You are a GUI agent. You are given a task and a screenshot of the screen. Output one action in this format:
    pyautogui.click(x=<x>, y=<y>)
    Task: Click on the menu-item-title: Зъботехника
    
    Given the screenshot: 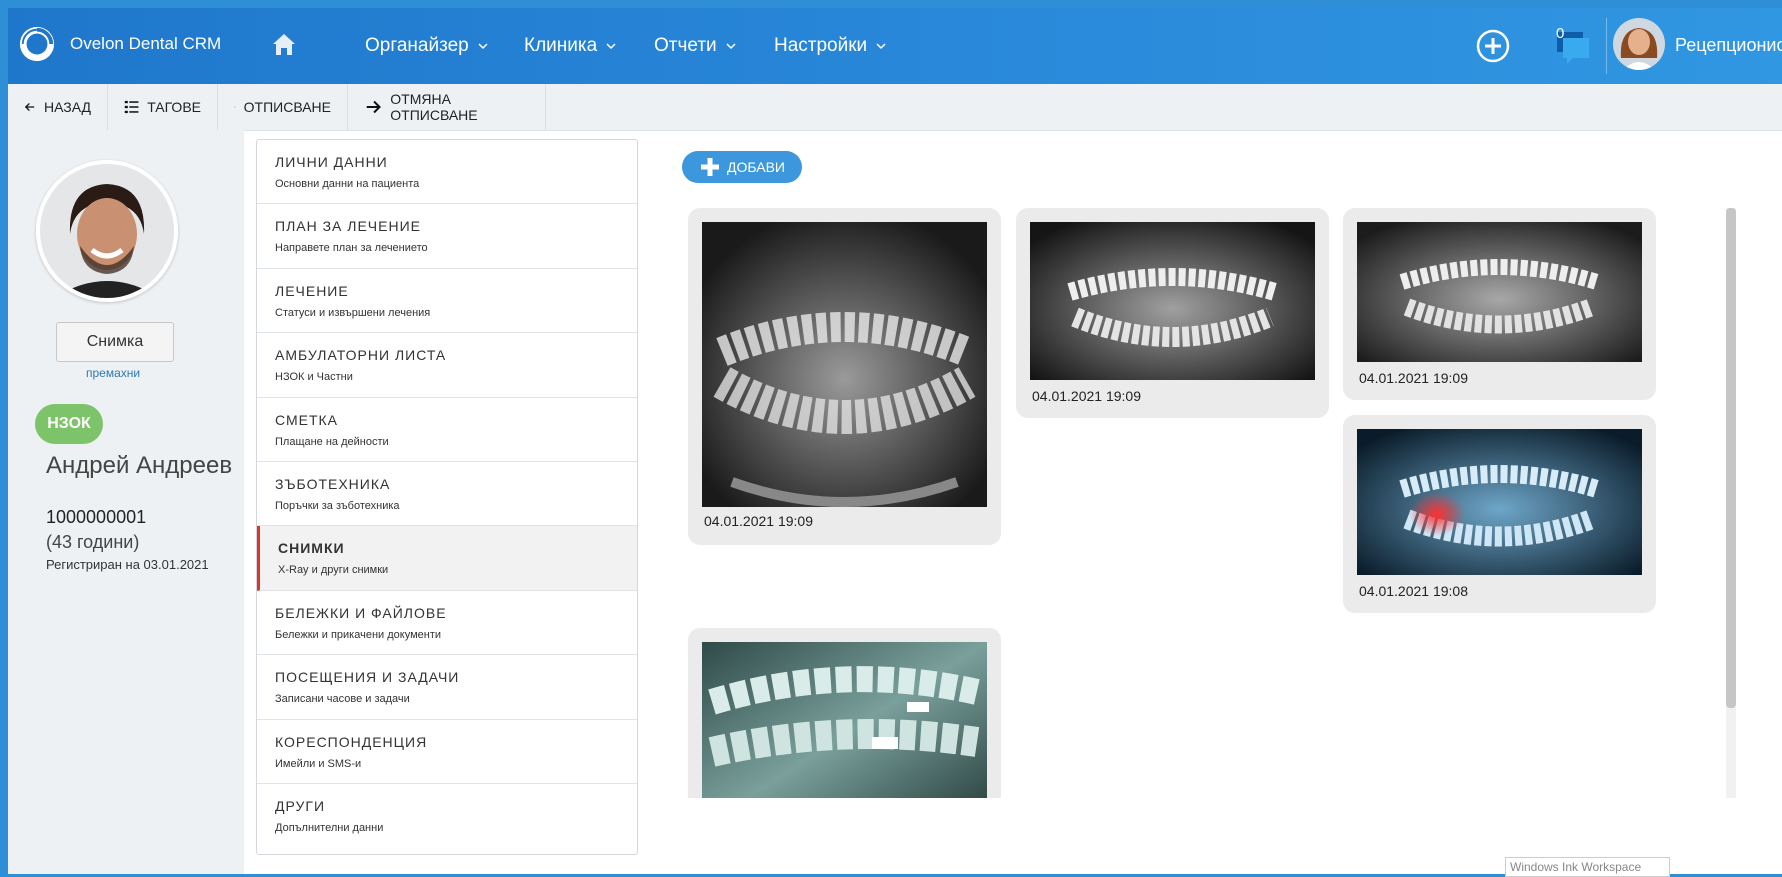 What is the action you would take?
    pyautogui.click(x=333, y=483)
    